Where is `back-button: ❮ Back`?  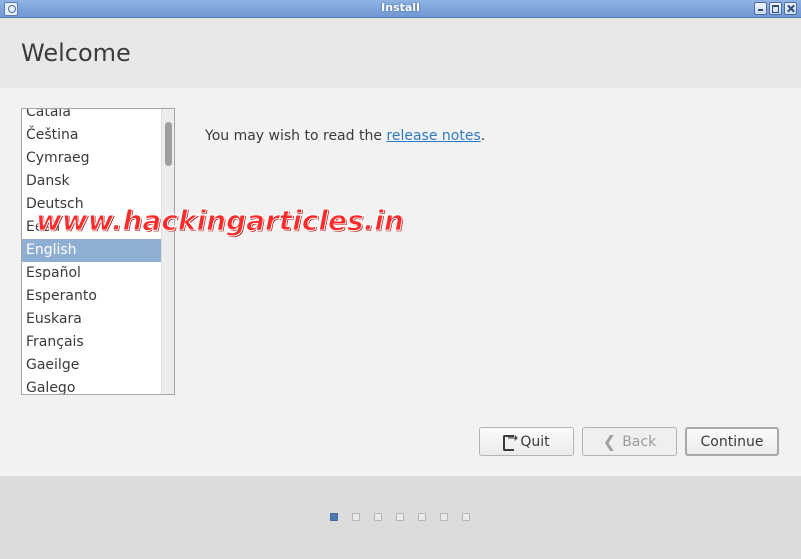 back-button: ❮ Back is located at coordinates (629, 441).